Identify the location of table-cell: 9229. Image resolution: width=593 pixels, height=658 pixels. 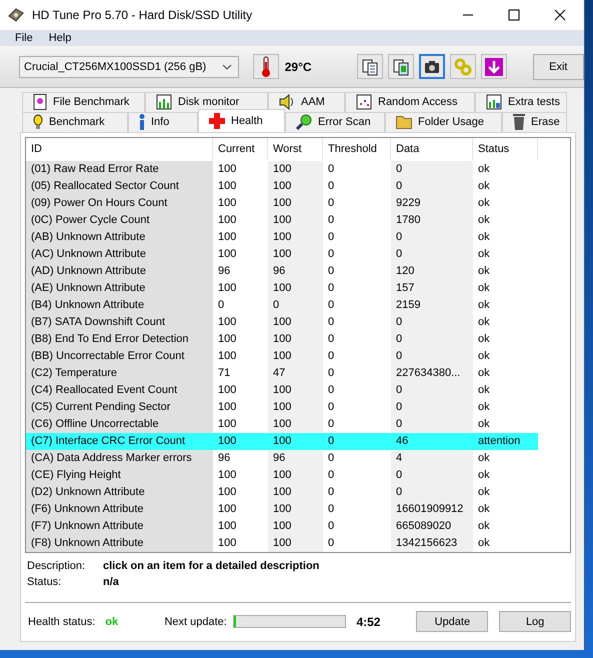
(432, 203).